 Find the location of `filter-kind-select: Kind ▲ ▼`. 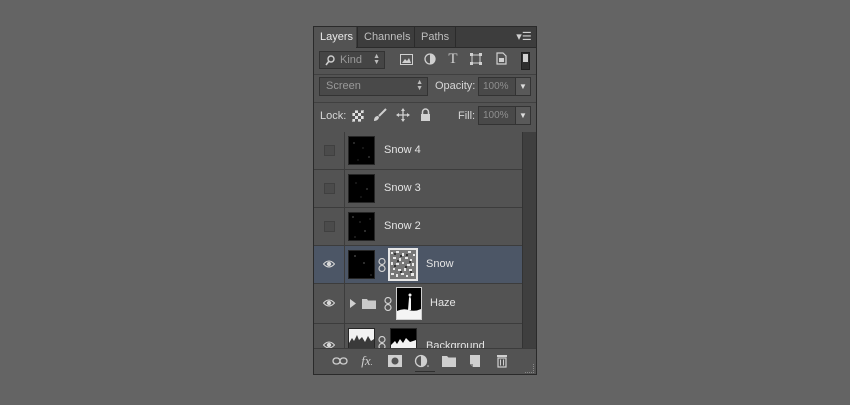

filter-kind-select: Kind ▲ ▼ is located at coordinates (352, 60).